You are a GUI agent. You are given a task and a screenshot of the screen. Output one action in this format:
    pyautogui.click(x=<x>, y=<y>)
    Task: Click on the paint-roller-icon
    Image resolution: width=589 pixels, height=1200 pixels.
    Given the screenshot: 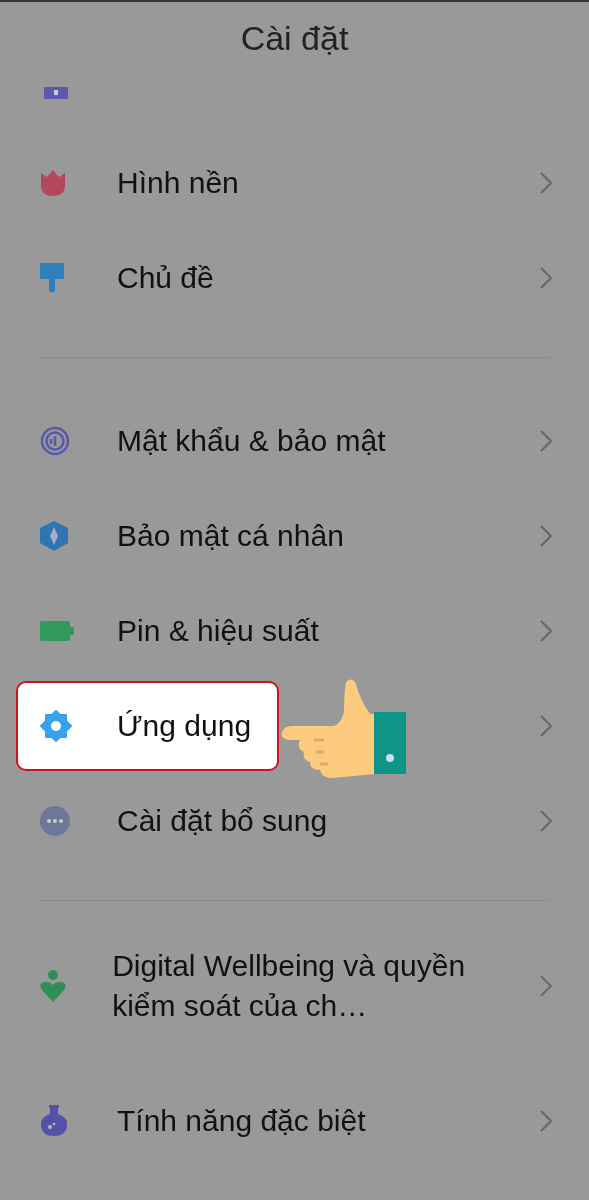 What is the action you would take?
    pyautogui.click(x=52, y=277)
    